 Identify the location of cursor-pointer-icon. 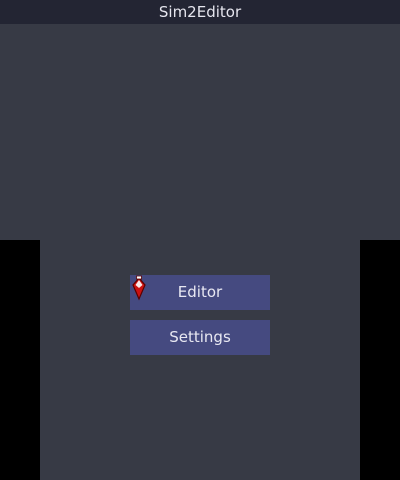
(139, 288).